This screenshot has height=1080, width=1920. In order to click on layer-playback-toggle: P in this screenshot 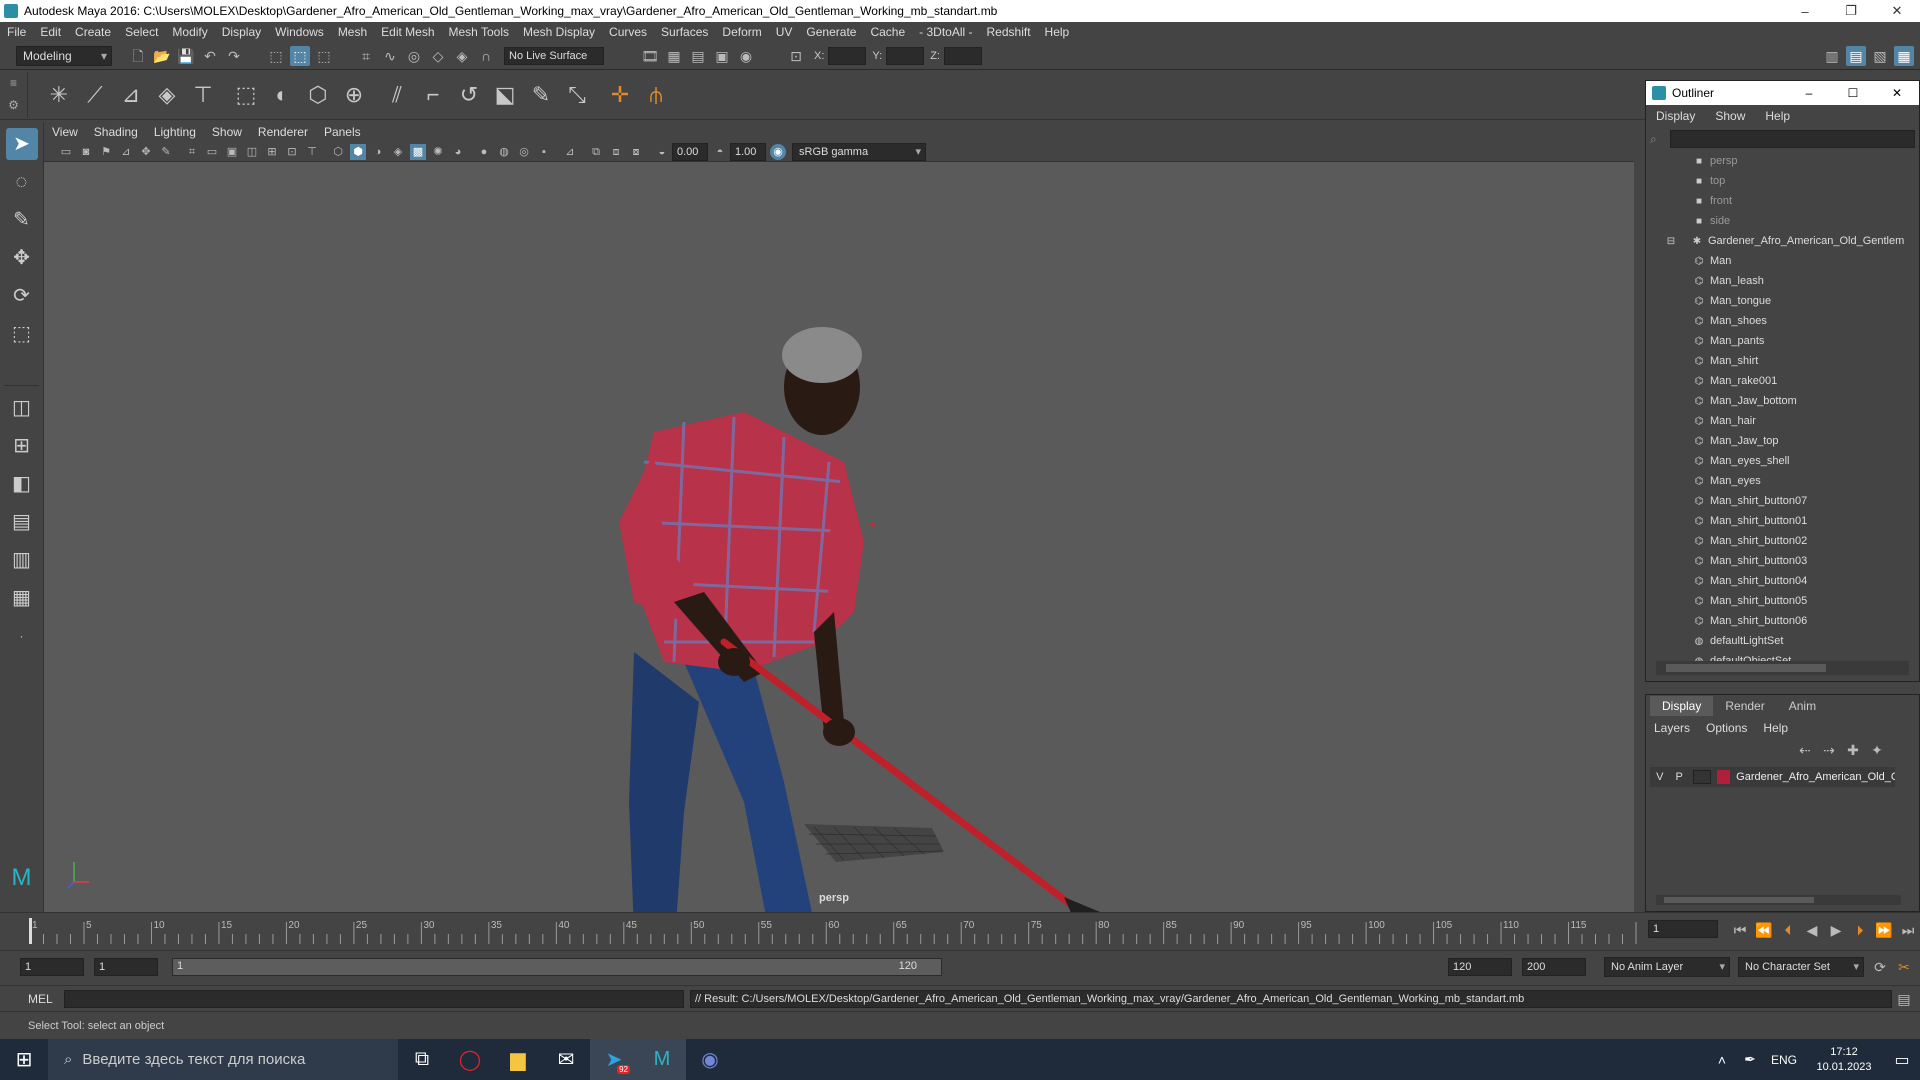, I will do `click(1678, 777)`.